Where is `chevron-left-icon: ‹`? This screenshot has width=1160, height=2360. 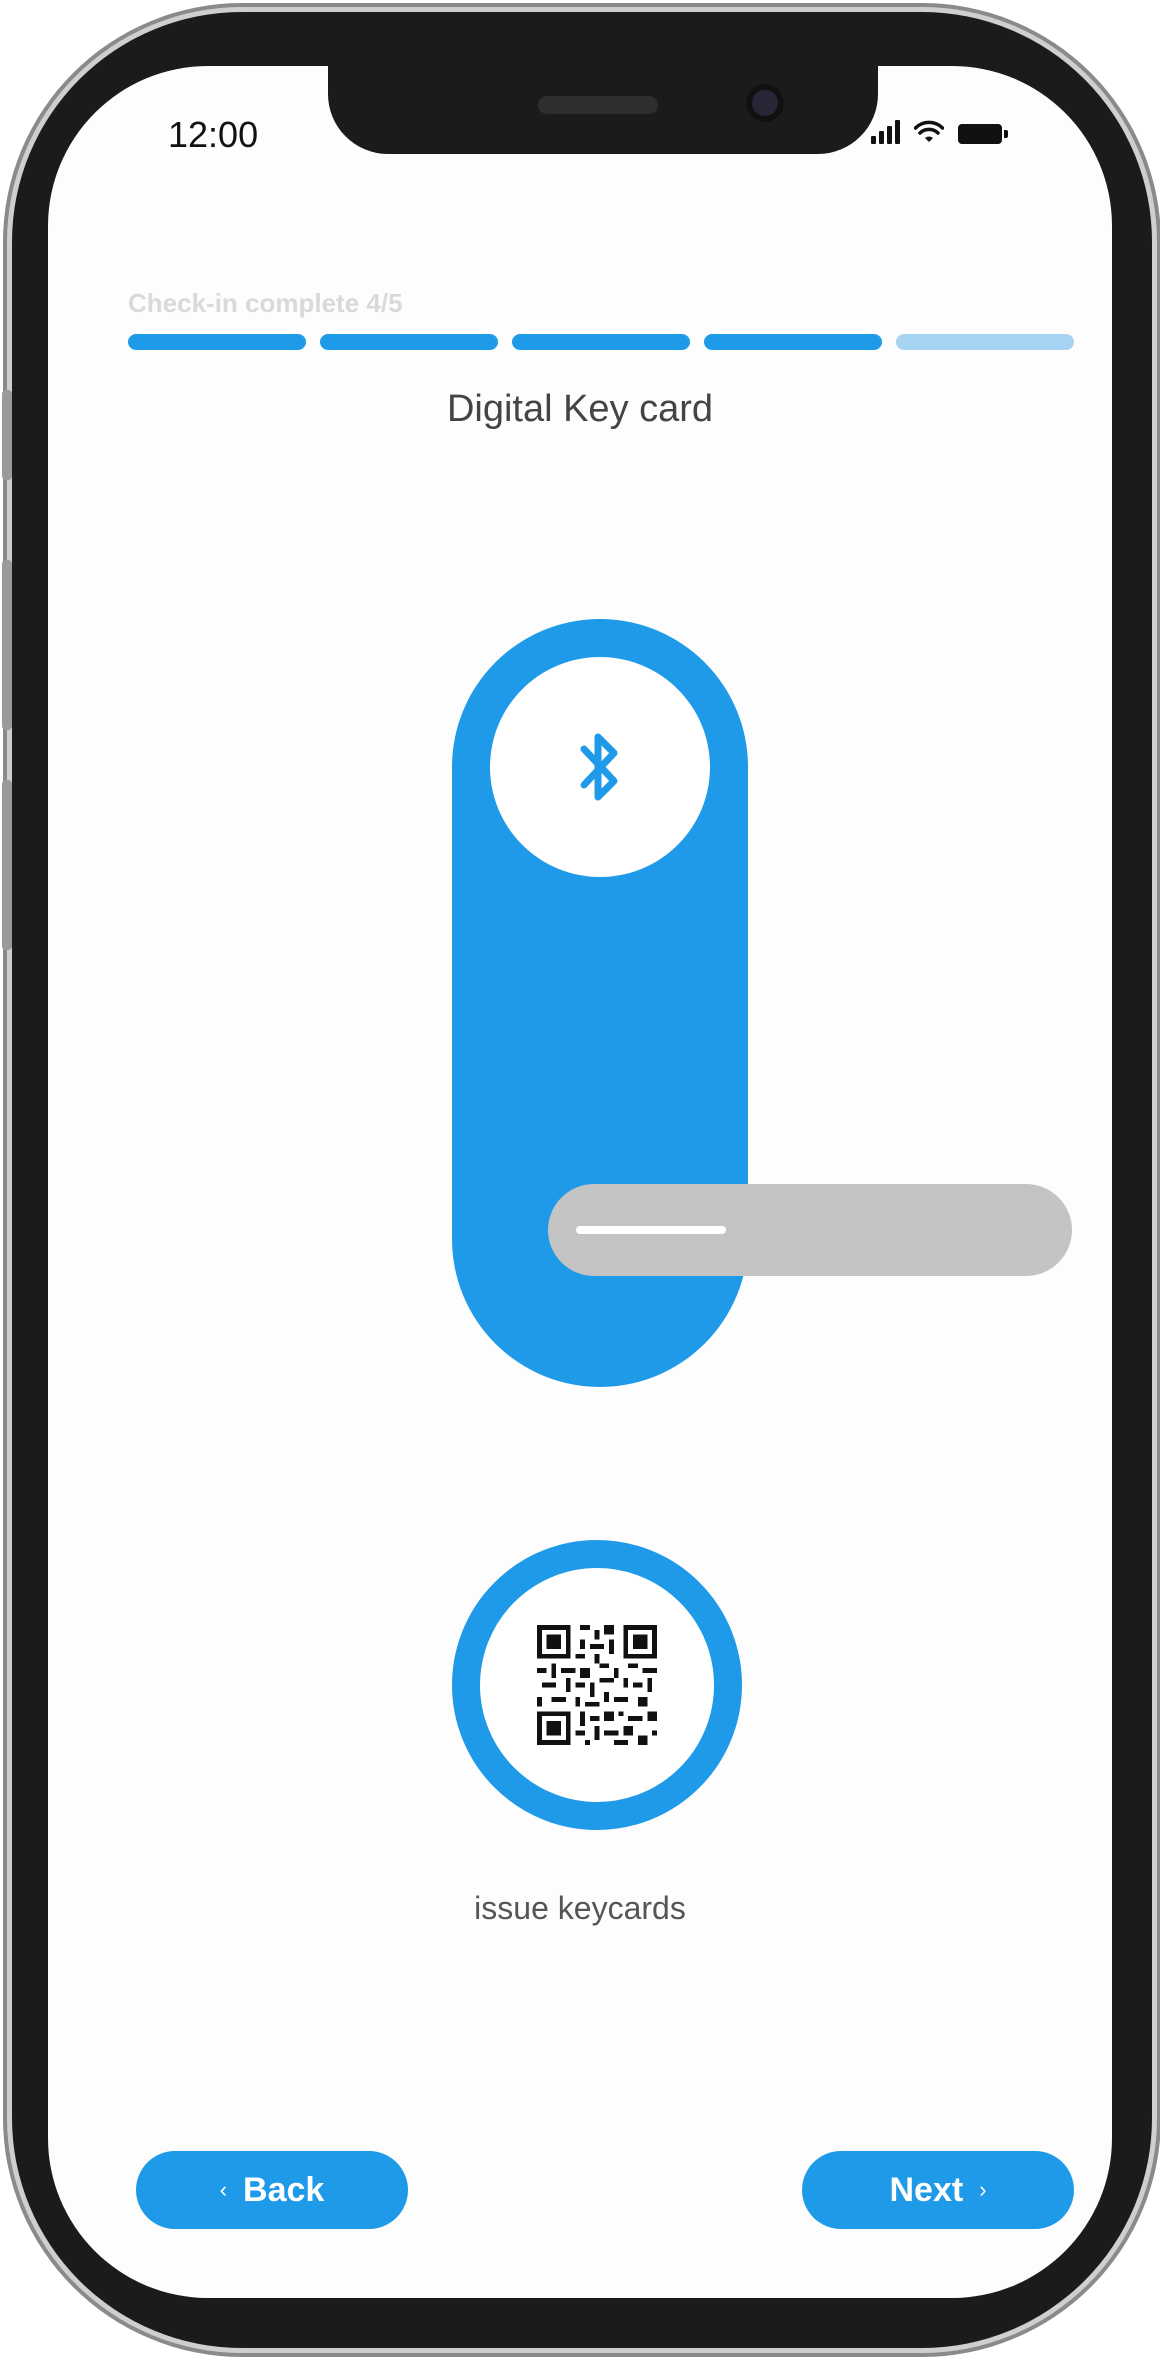 chevron-left-icon: ‹ is located at coordinates (223, 2189).